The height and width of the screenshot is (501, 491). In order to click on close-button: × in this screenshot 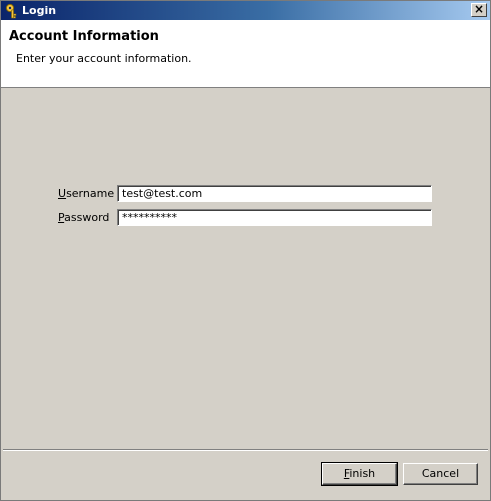, I will do `click(479, 9)`.